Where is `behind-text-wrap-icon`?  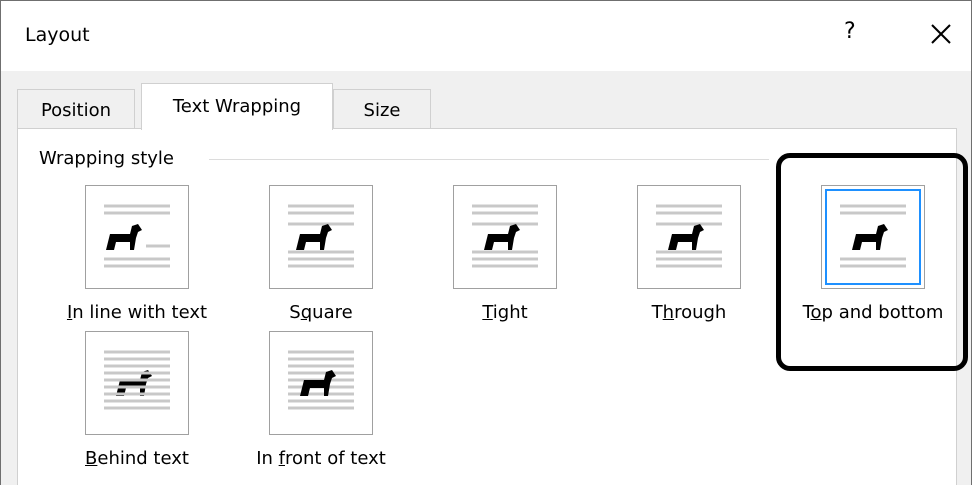 behind-text-wrap-icon is located at coordinates (137, 380).